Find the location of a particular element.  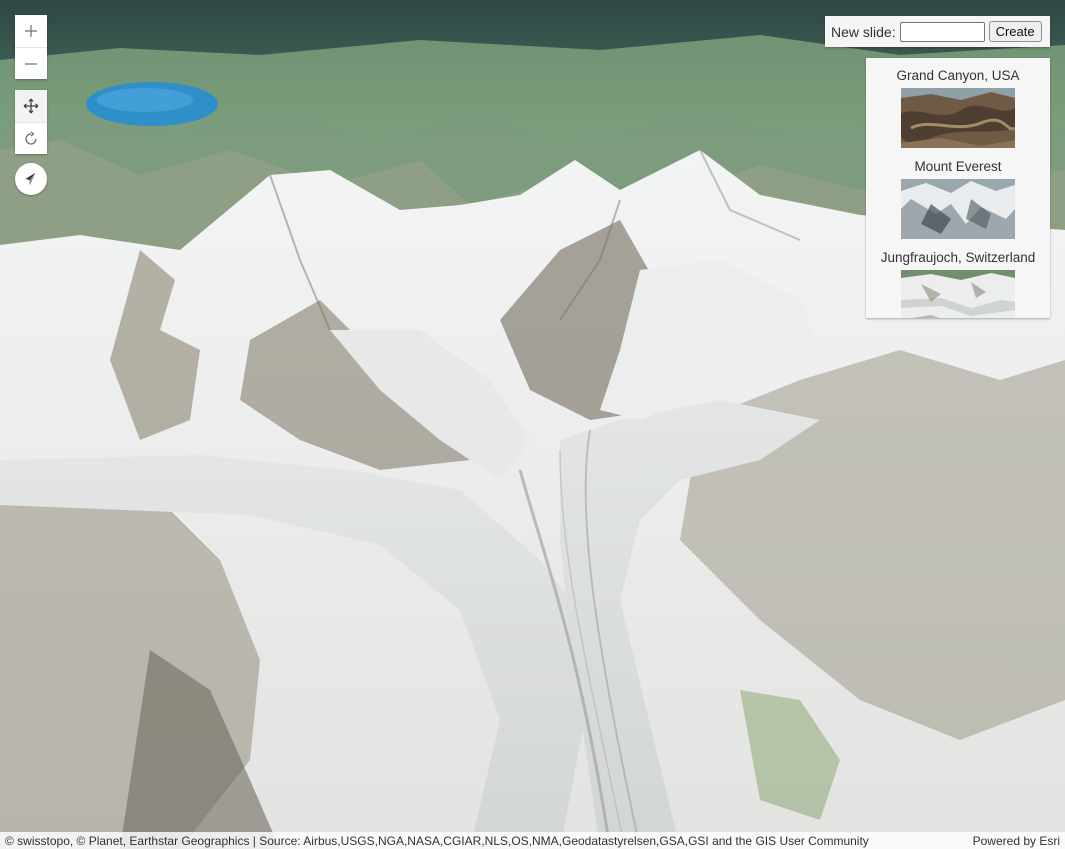

new-slide-form: New slide: Create is located at coordinates (937, 31).